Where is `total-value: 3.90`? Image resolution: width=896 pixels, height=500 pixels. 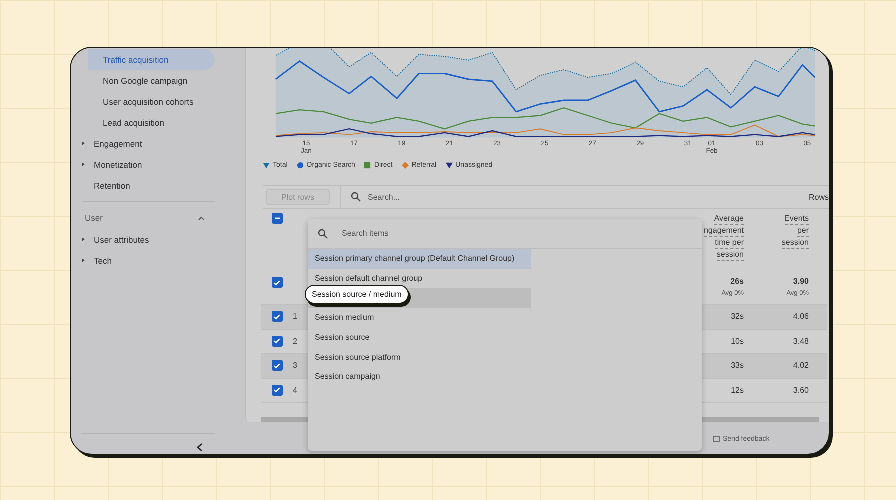
total-value: 3.90 is located at coordinates (801, 281).